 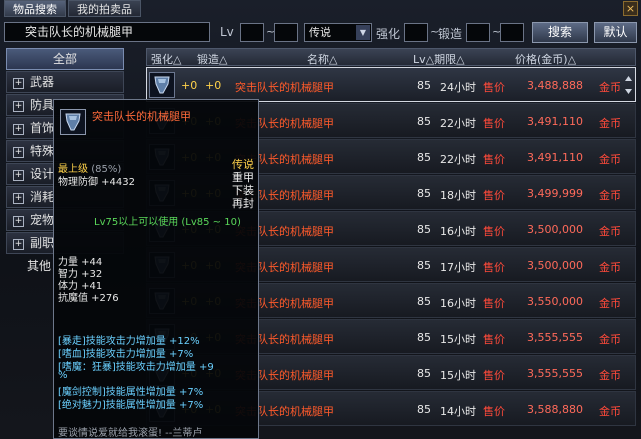 I want to click on tooltip-skill: [嗜魔：狂暴]技能攻击力增加量 +9, so click(x=136, y=367).